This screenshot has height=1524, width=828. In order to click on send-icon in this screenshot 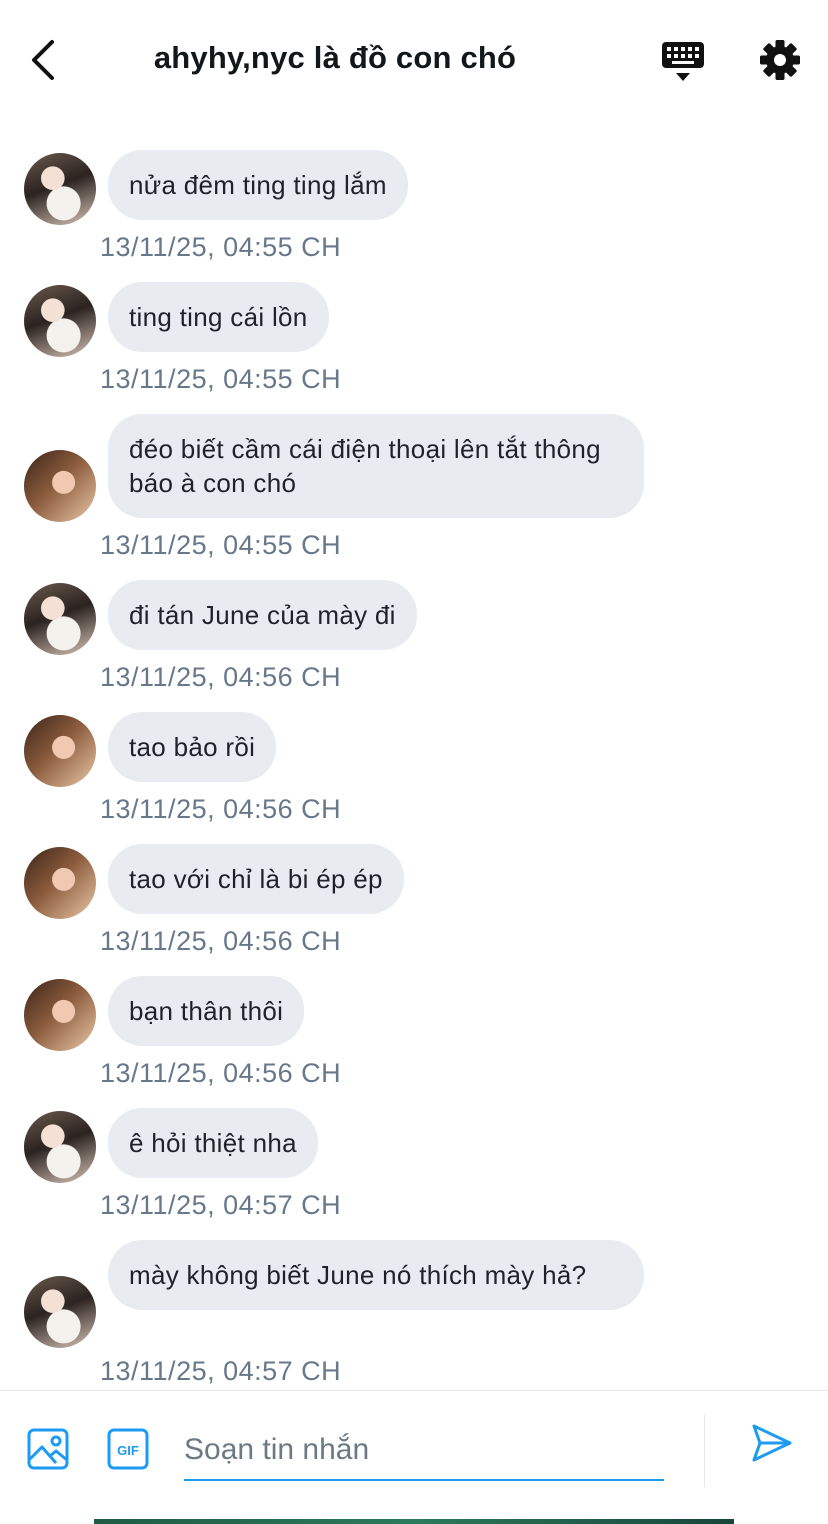, I will do `click(772, 1443)`.